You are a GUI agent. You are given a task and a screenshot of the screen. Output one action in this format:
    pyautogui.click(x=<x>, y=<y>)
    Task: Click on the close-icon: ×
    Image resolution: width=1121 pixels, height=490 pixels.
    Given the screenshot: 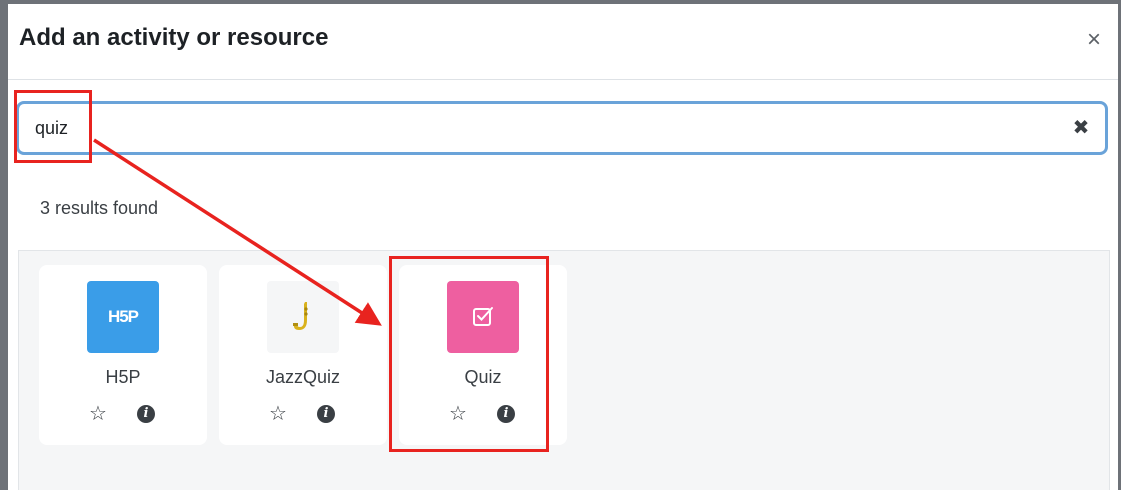 What is the action you would take?
    pyautogui.click(x=1094, y=40)
    